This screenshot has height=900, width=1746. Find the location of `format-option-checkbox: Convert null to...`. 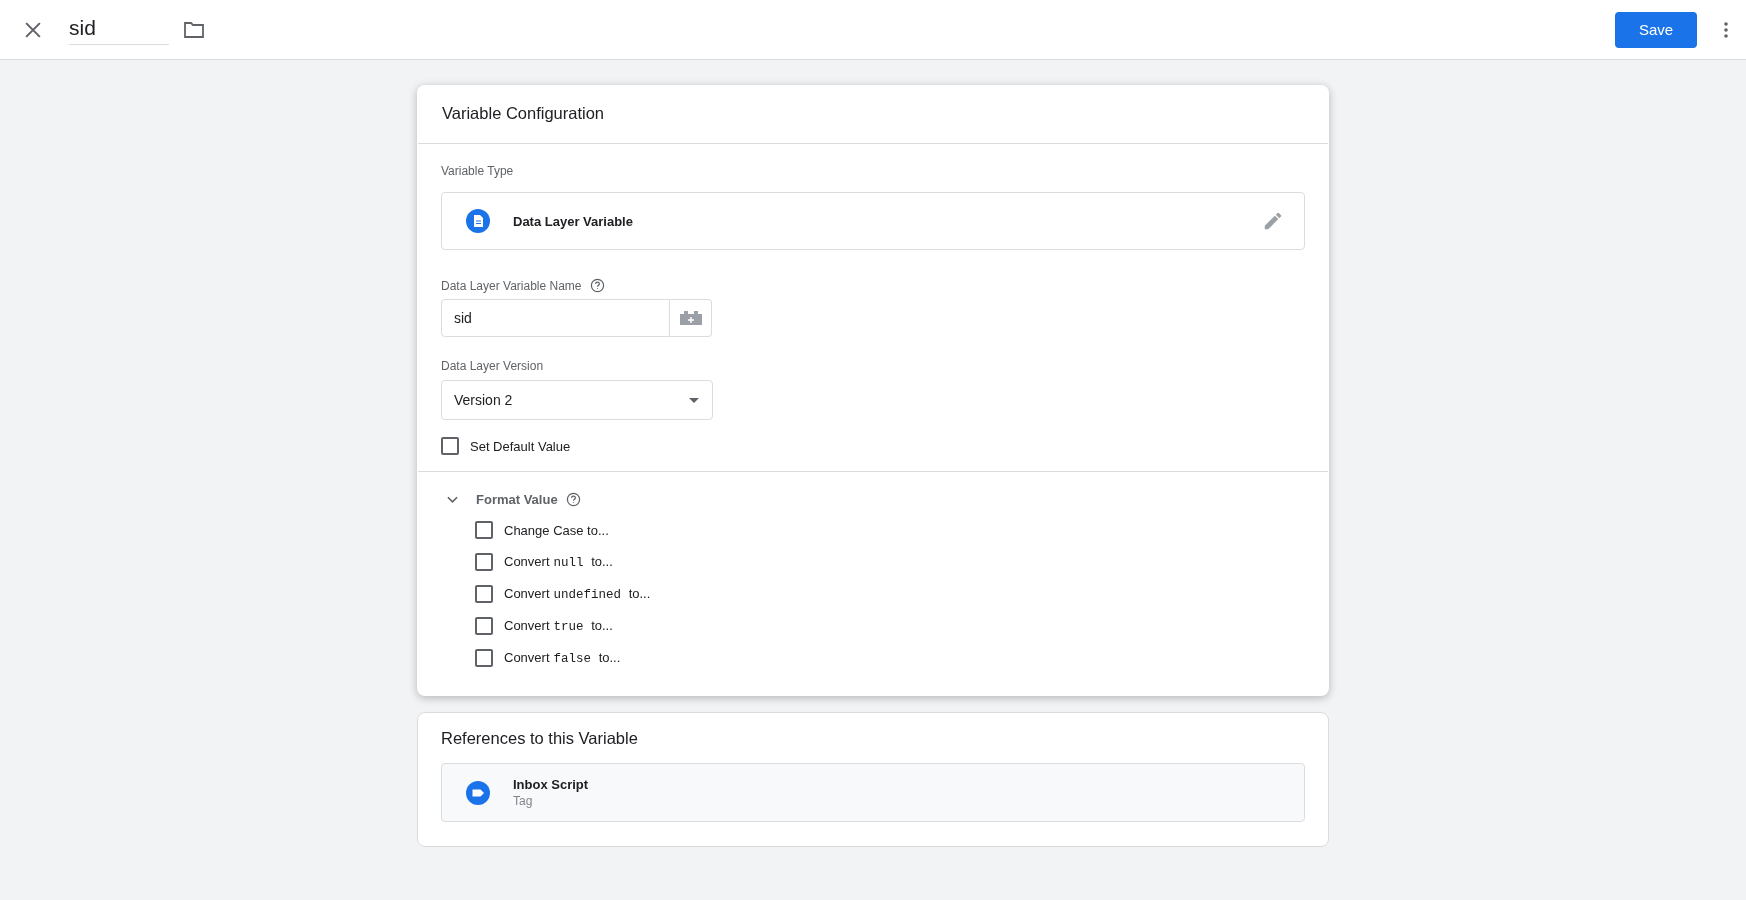

format-option-checkbox: Convert null to... is located at coordinates (544, 562).